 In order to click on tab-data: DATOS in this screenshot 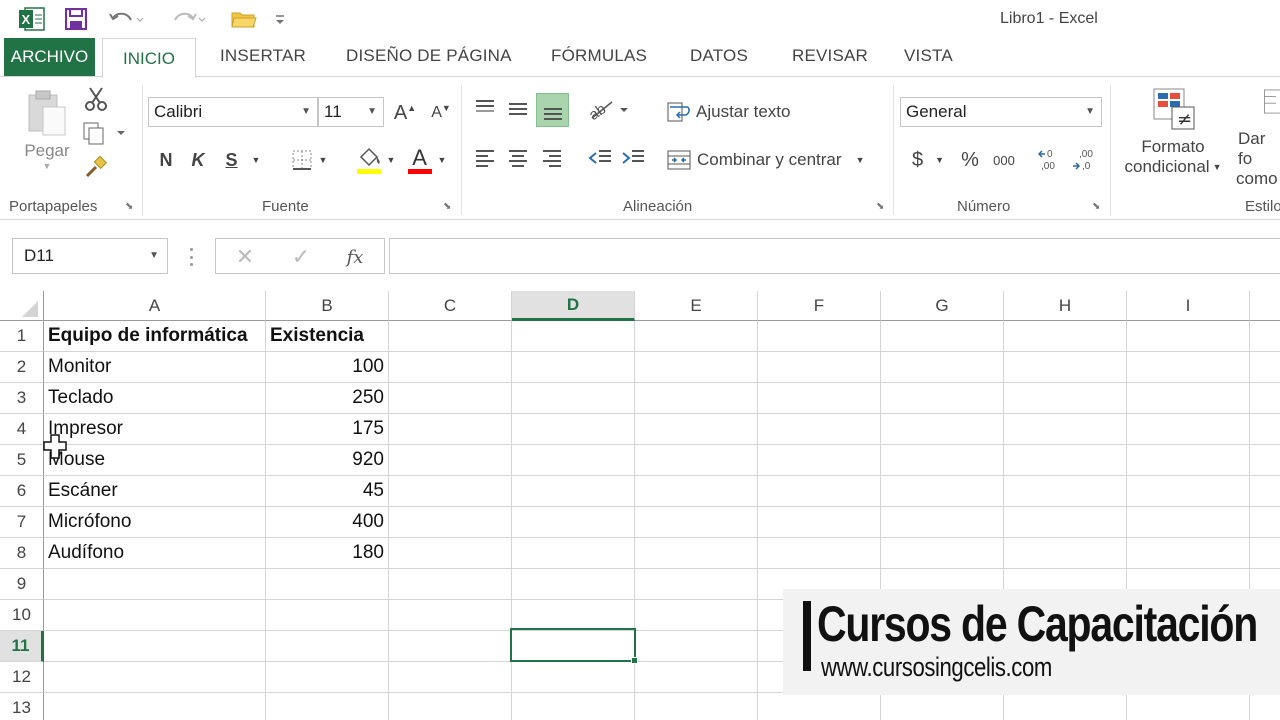, I will do `click(719, 56)`.